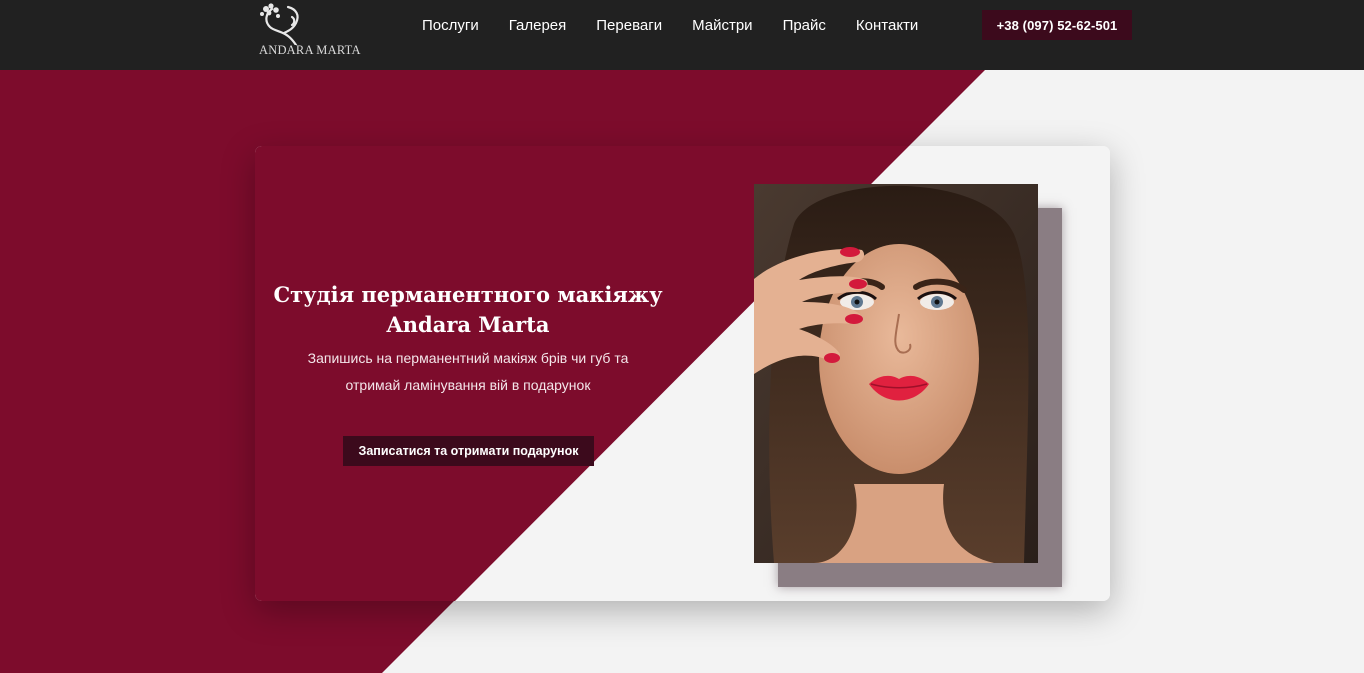 Image resolution: width=1364 pixels, height=673 pixels. I want to click on nav-item-price: Прайс, so click(804, 26).